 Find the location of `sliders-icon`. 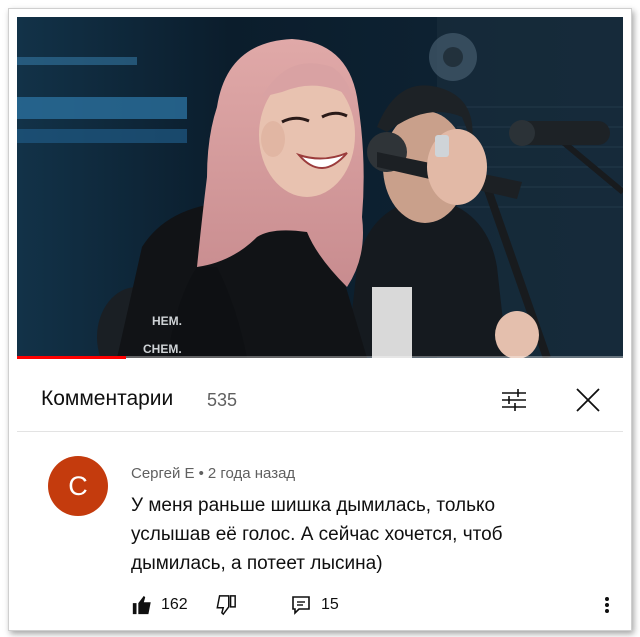

sliders-icon is located at coordinates (514, 400).